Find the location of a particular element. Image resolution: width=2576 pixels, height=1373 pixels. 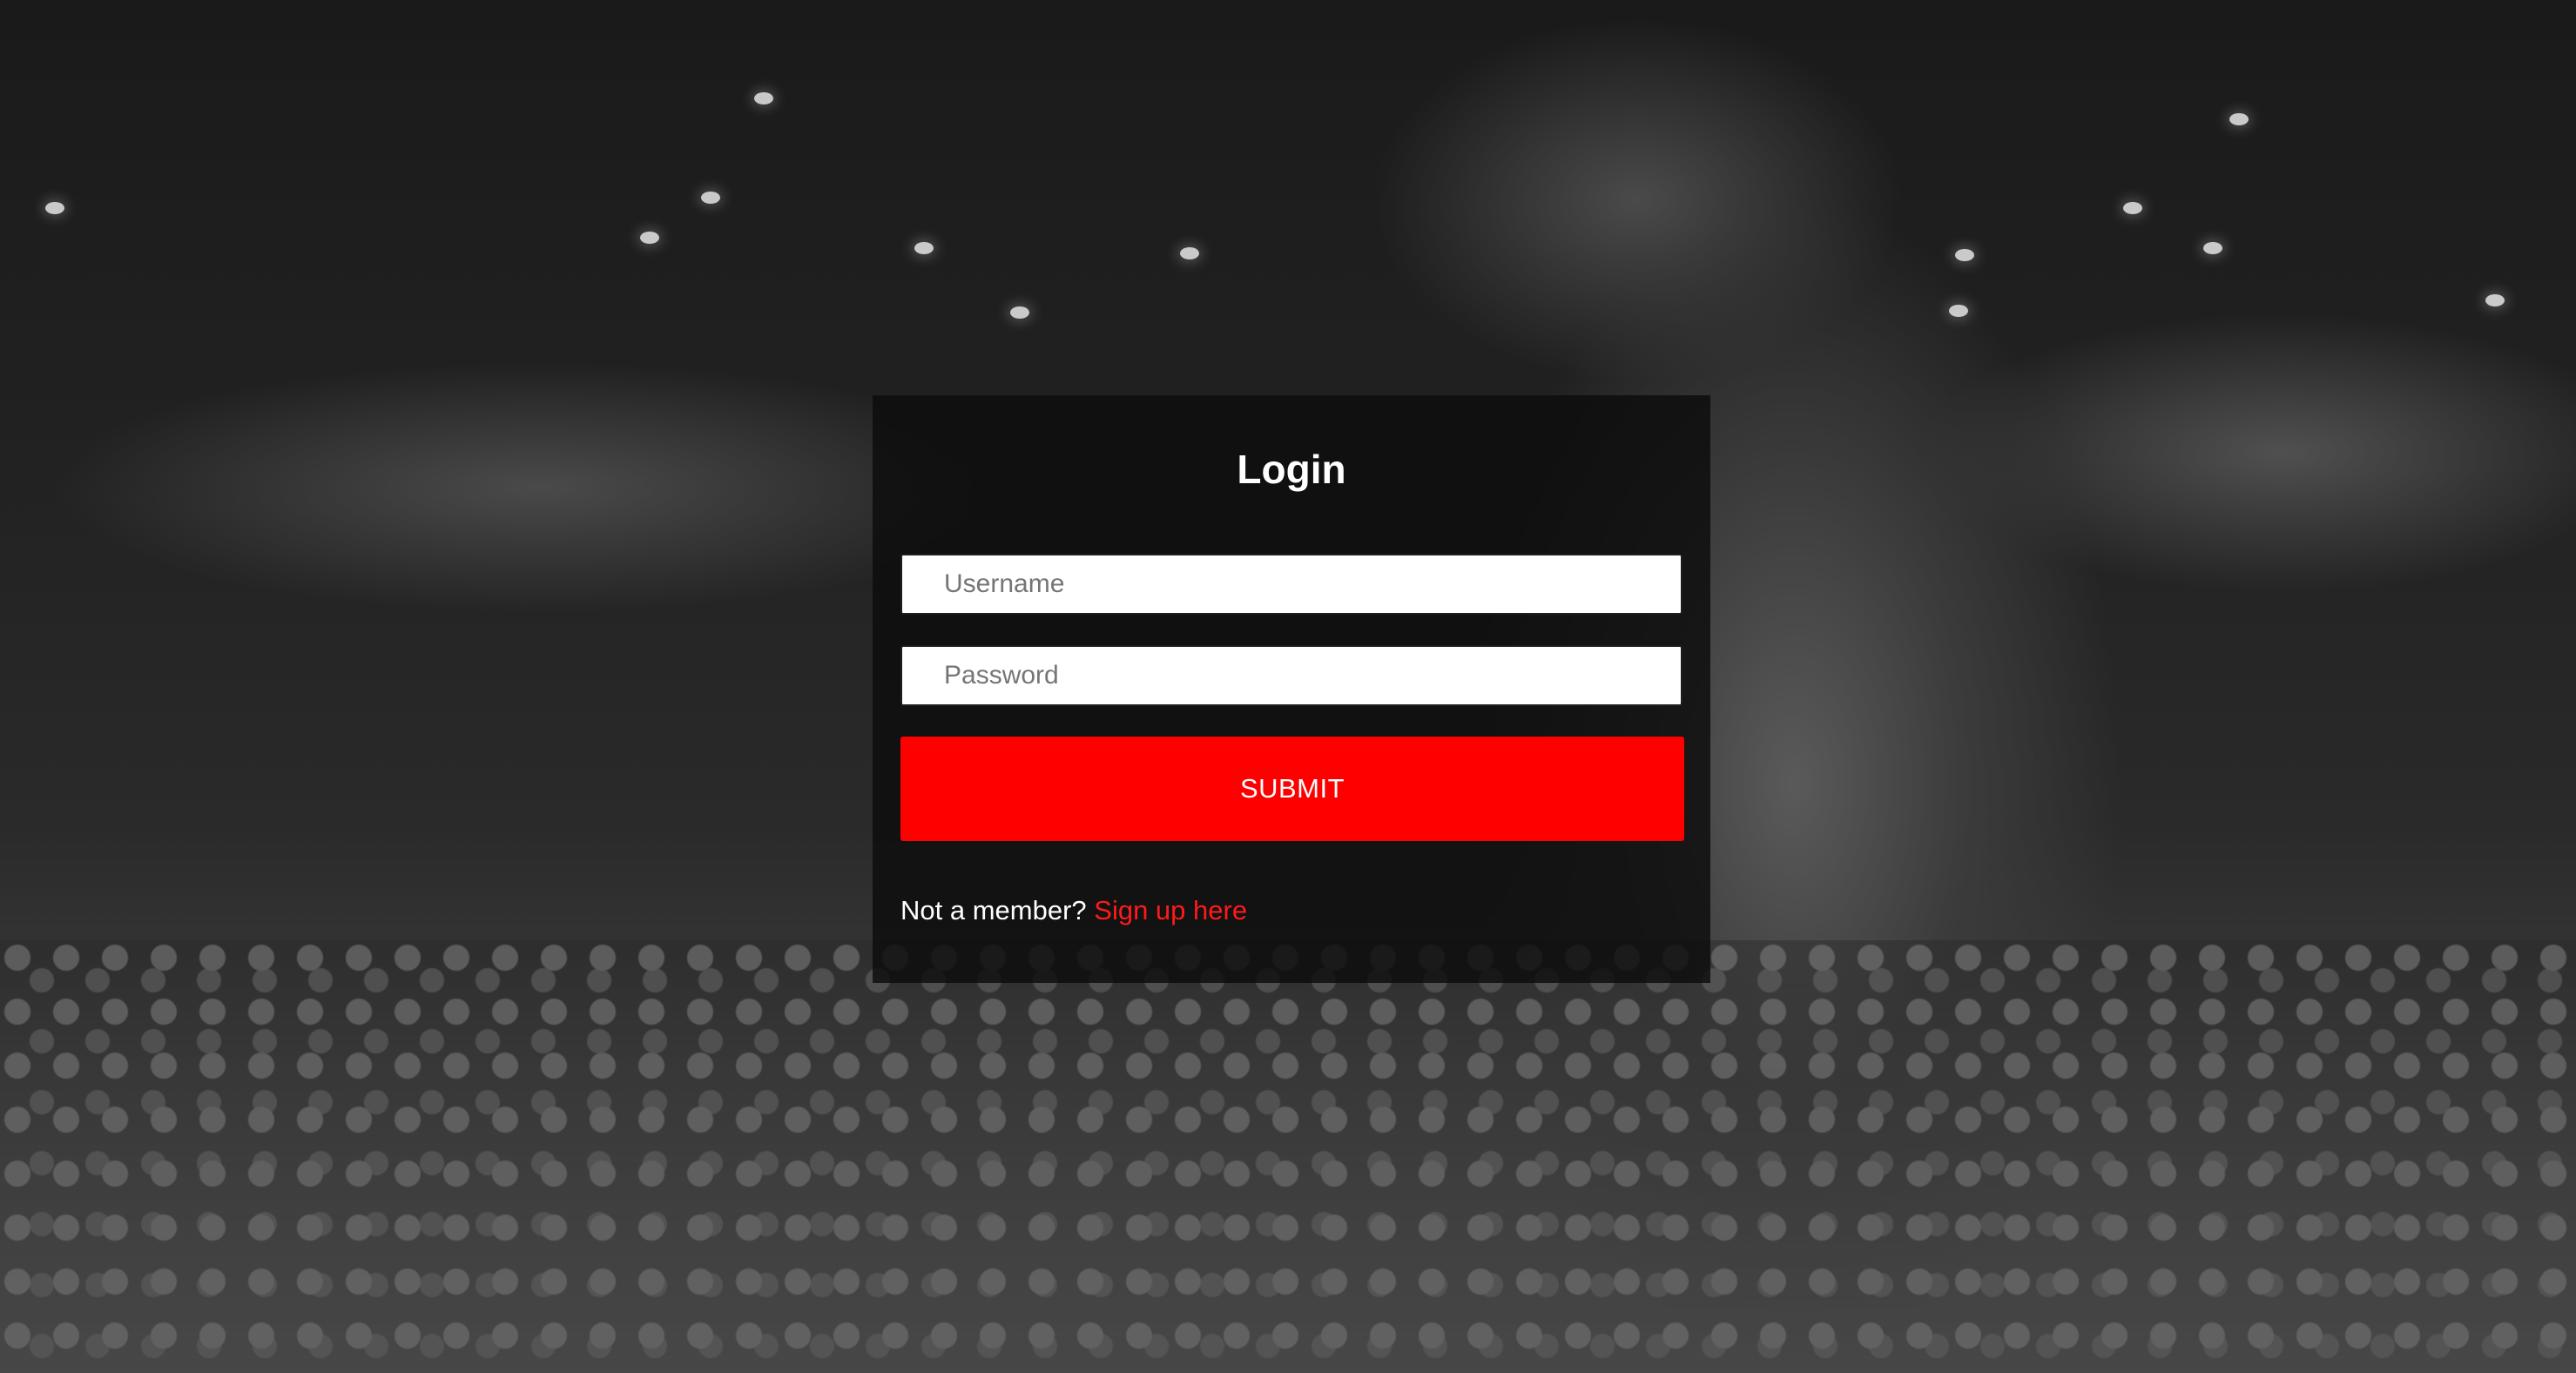

password-input is located at coordinates (1291, 675).